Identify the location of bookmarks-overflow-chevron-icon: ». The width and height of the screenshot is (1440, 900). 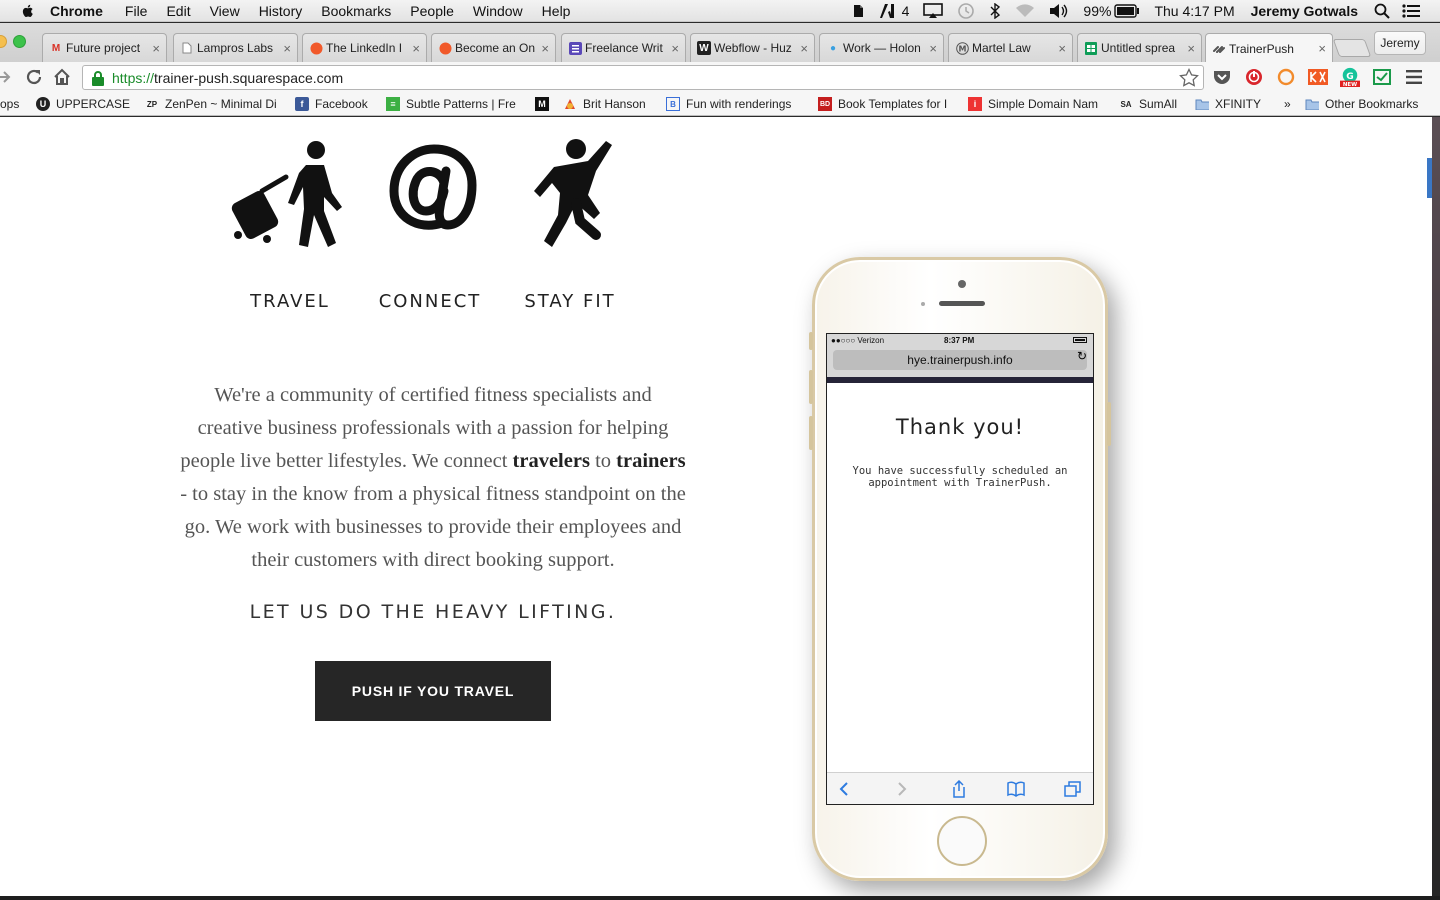
(1290, 104).